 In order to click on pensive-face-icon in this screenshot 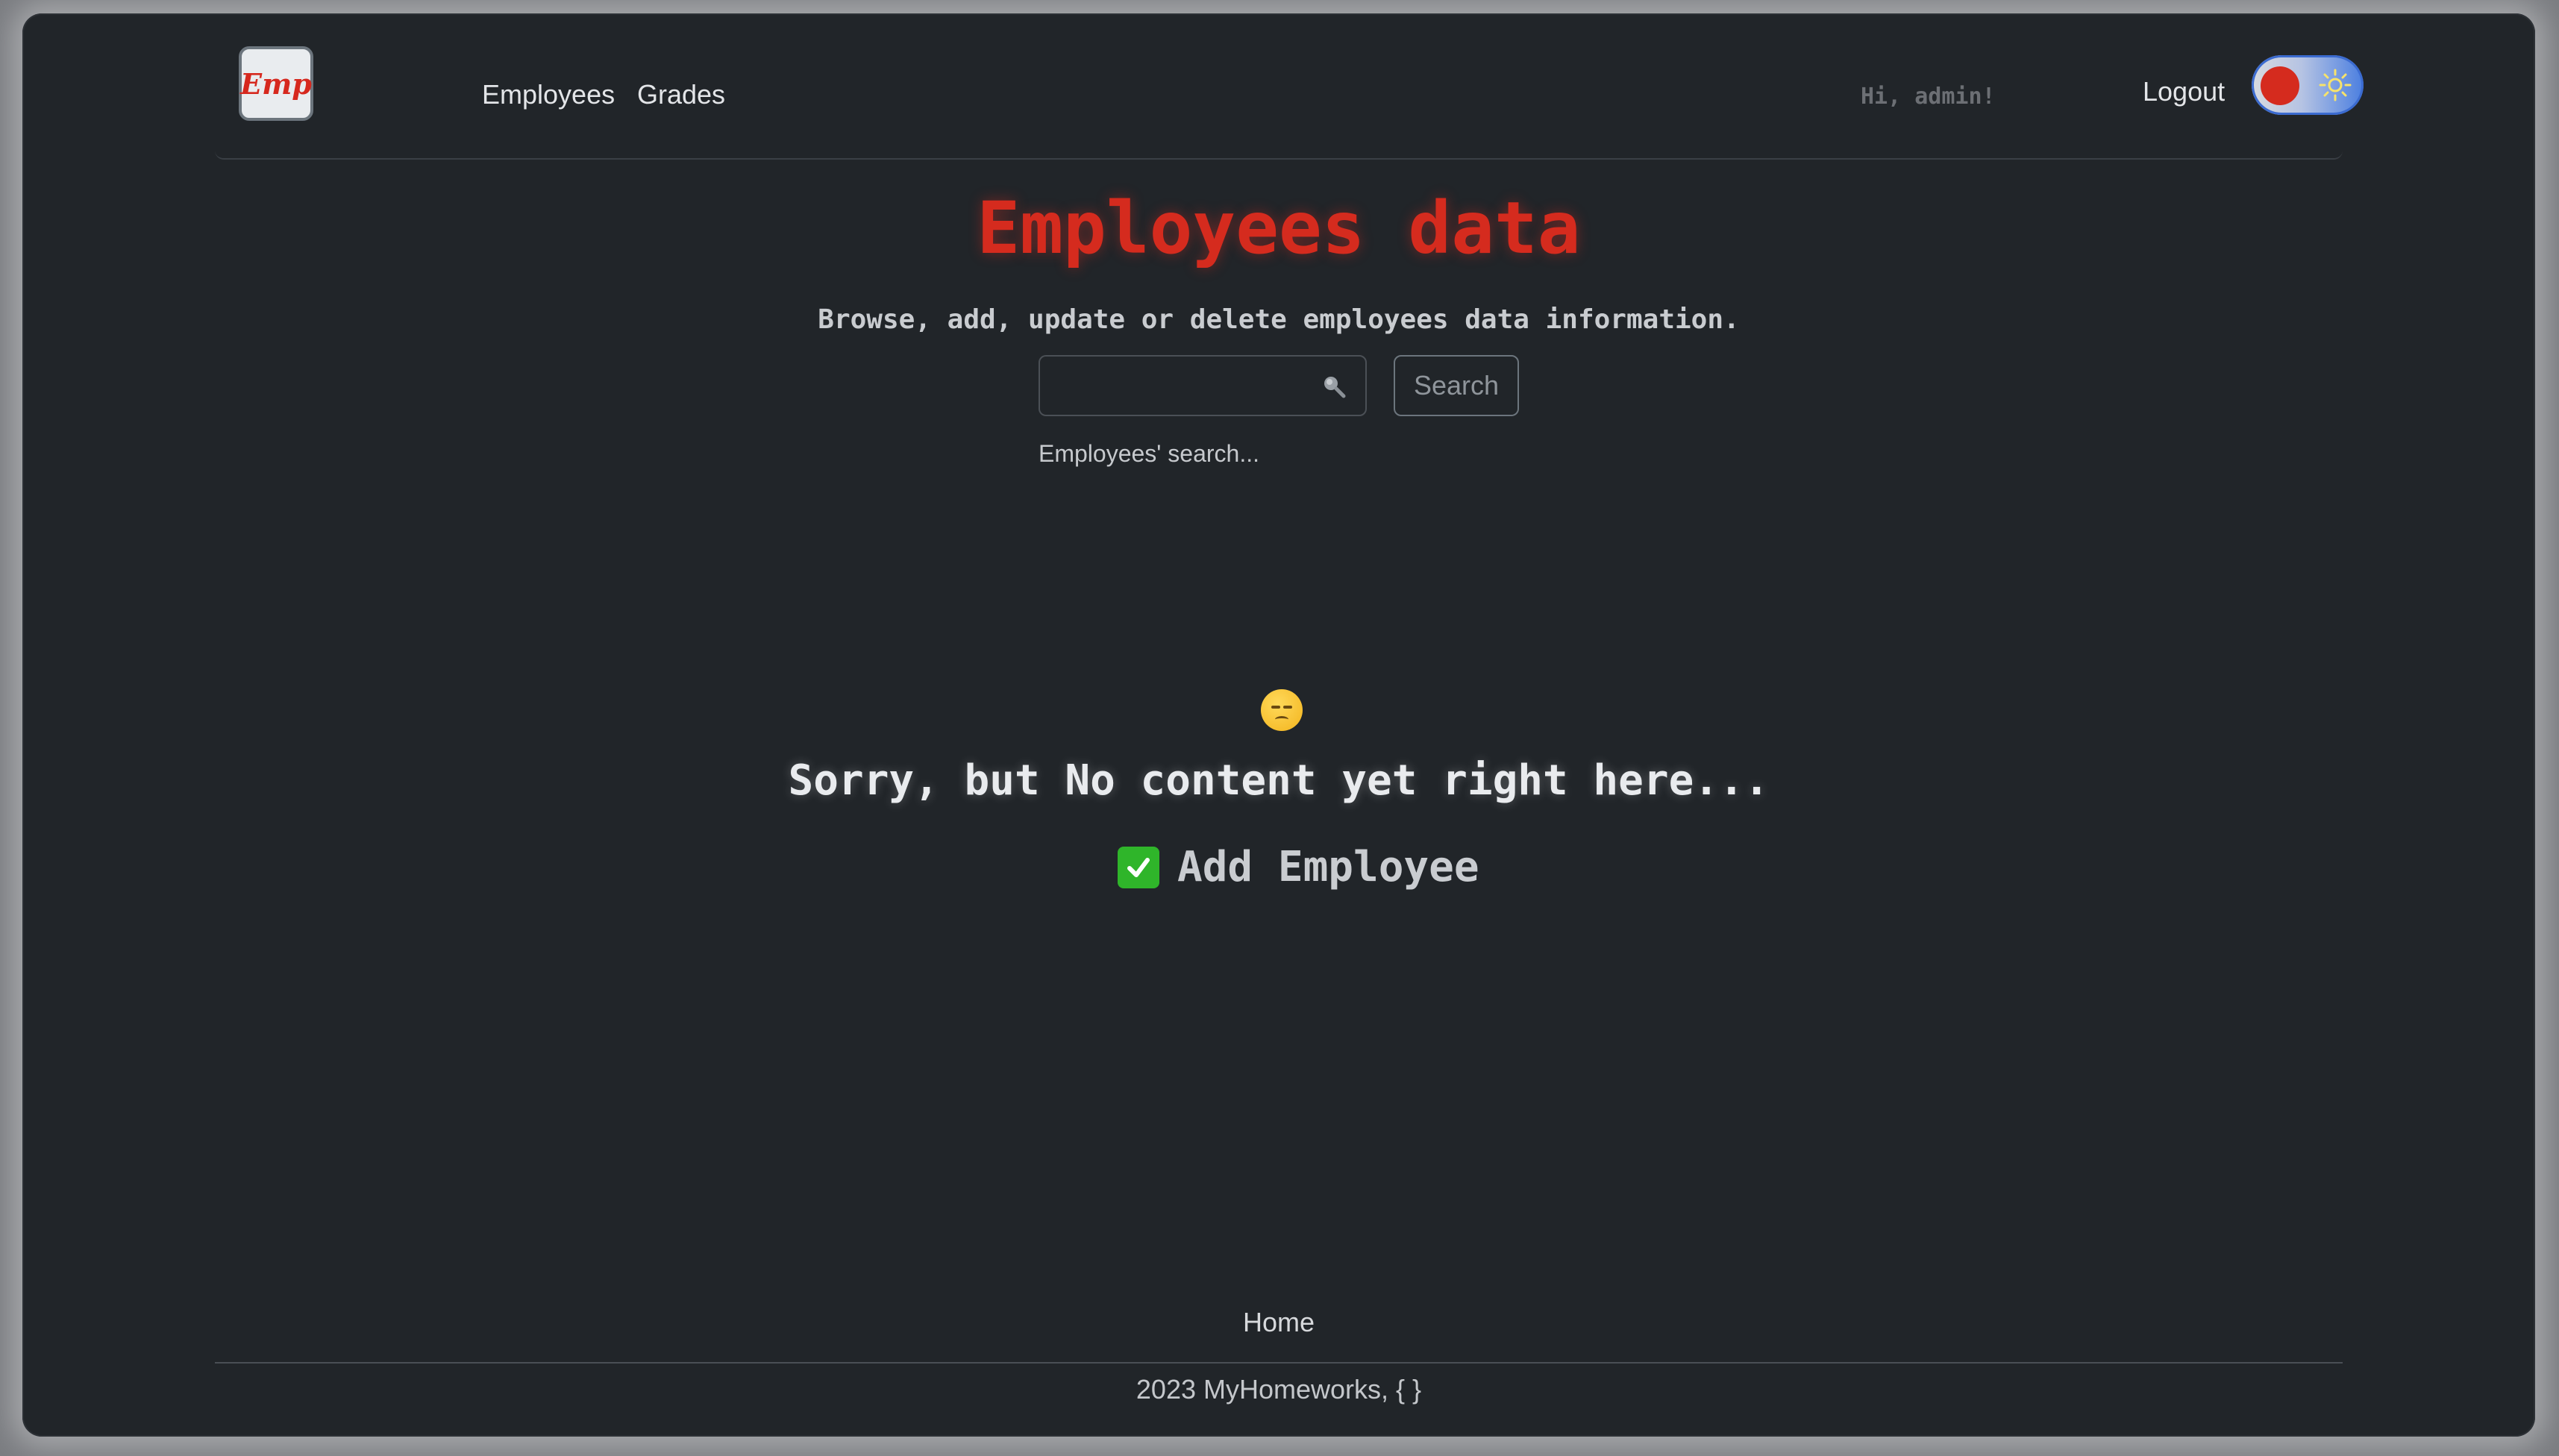, I will do `click(1282, 710)`.